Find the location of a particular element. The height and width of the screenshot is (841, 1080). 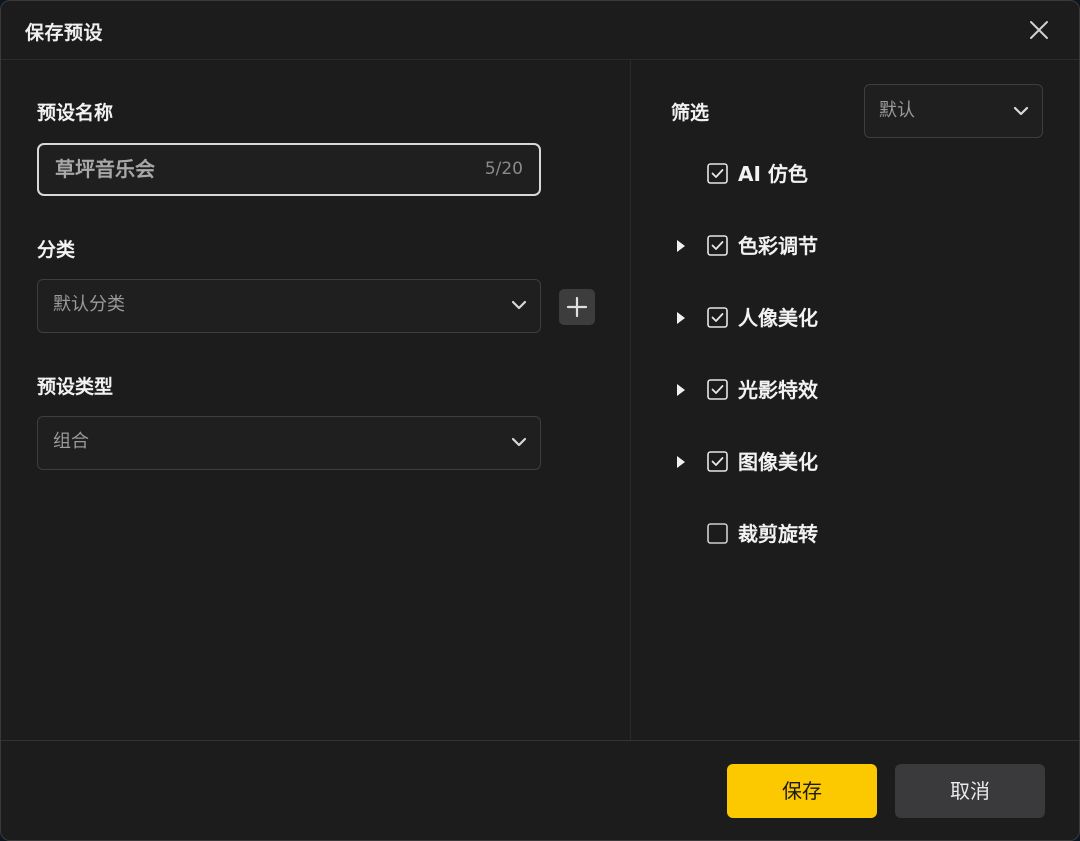

filter-item-label: 图像美化 is located at coordinates (778, 462).